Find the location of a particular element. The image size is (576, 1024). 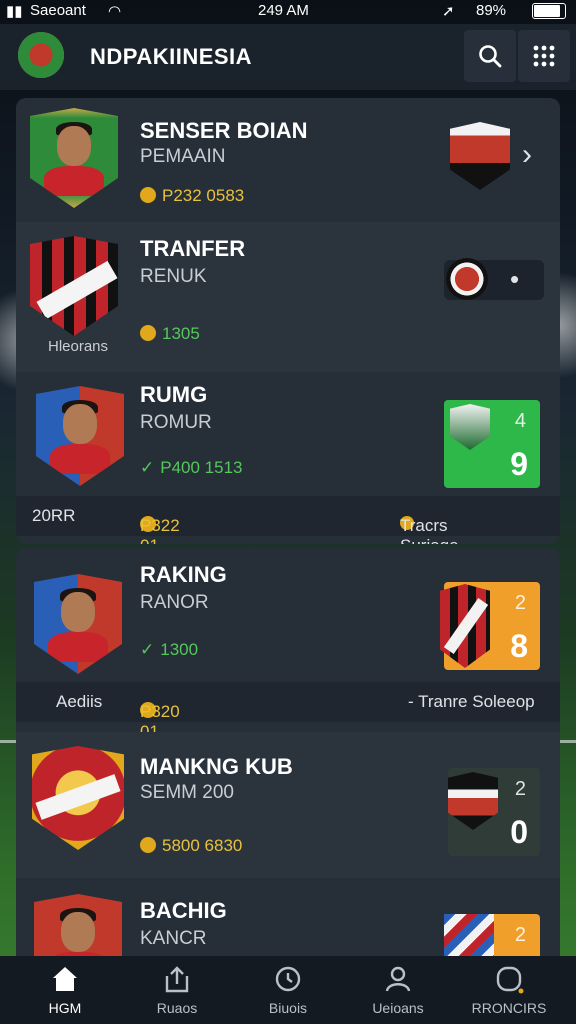

transfer-strip: Aediis P320 01 S50 - Tranre Soleeop is located at coordinates (288, 707).